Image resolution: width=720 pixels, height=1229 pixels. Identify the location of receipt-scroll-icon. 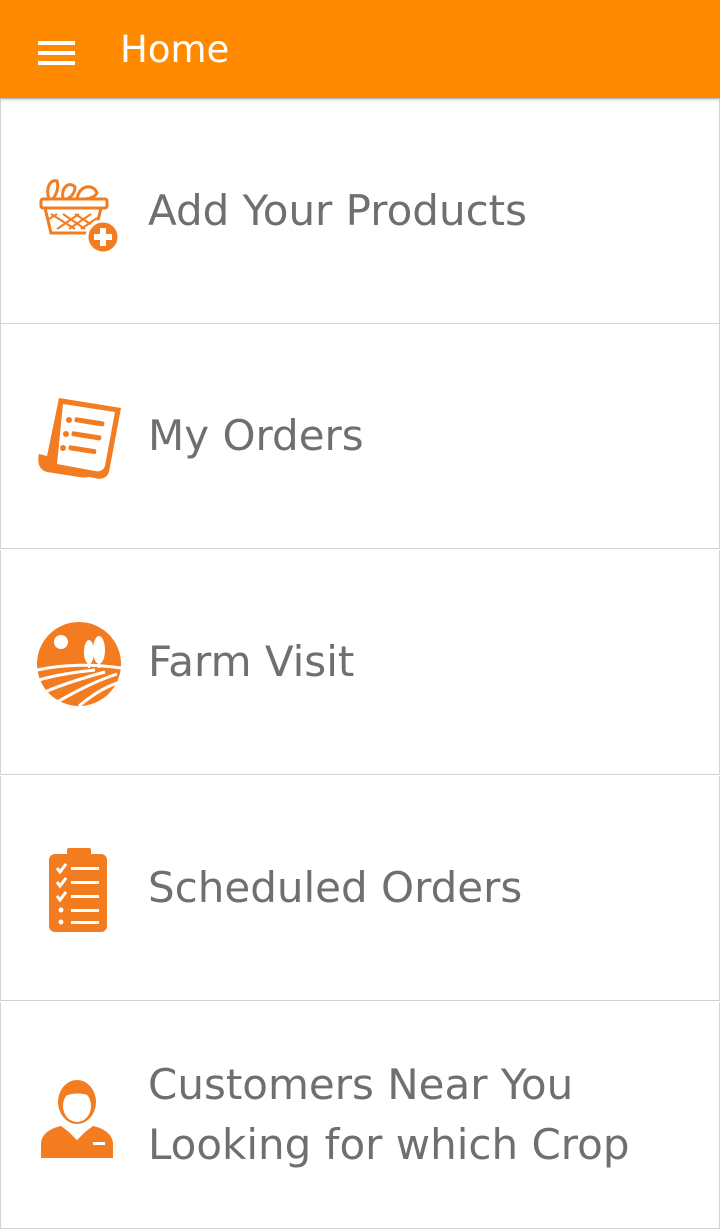
(79, 438).